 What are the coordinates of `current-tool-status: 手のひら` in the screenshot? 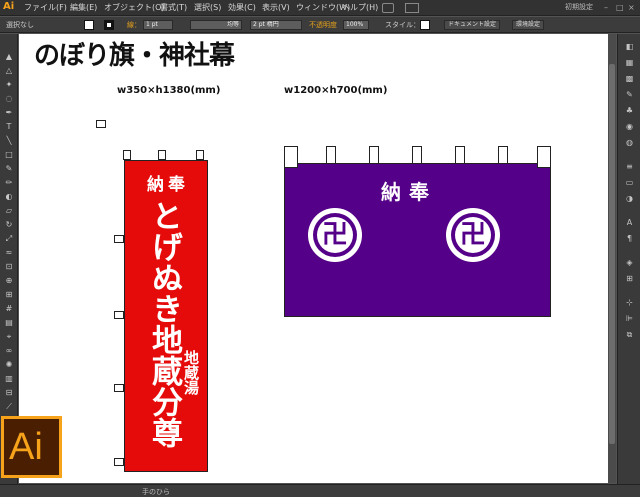 It's located at (156, 492).